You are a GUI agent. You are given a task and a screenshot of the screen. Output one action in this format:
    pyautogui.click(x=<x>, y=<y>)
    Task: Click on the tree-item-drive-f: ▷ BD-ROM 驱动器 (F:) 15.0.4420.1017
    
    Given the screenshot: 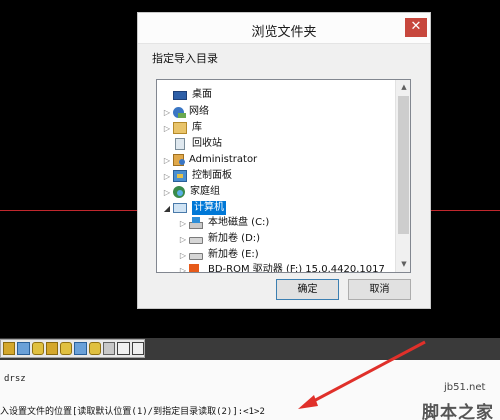 What is the action you would take?
    pyautogui.click(x=281, y=267)
    